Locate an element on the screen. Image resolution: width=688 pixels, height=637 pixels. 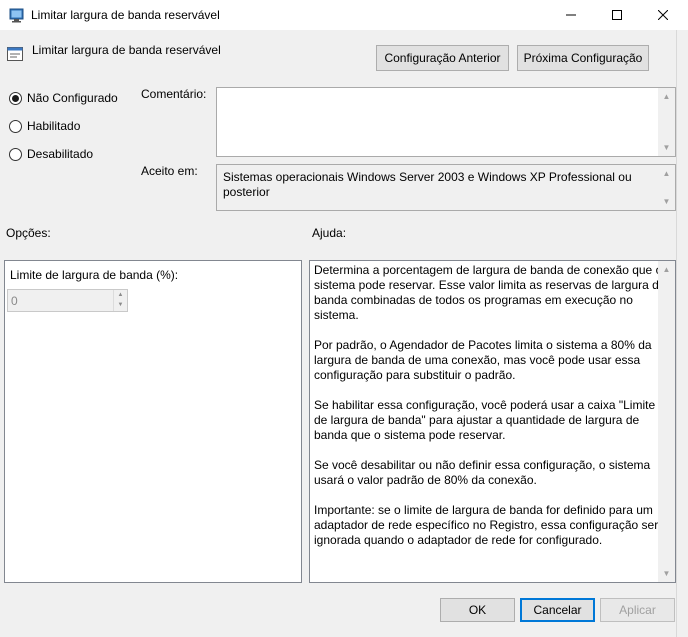
radio-label: Habilitado is located at coordinates (54, 126).